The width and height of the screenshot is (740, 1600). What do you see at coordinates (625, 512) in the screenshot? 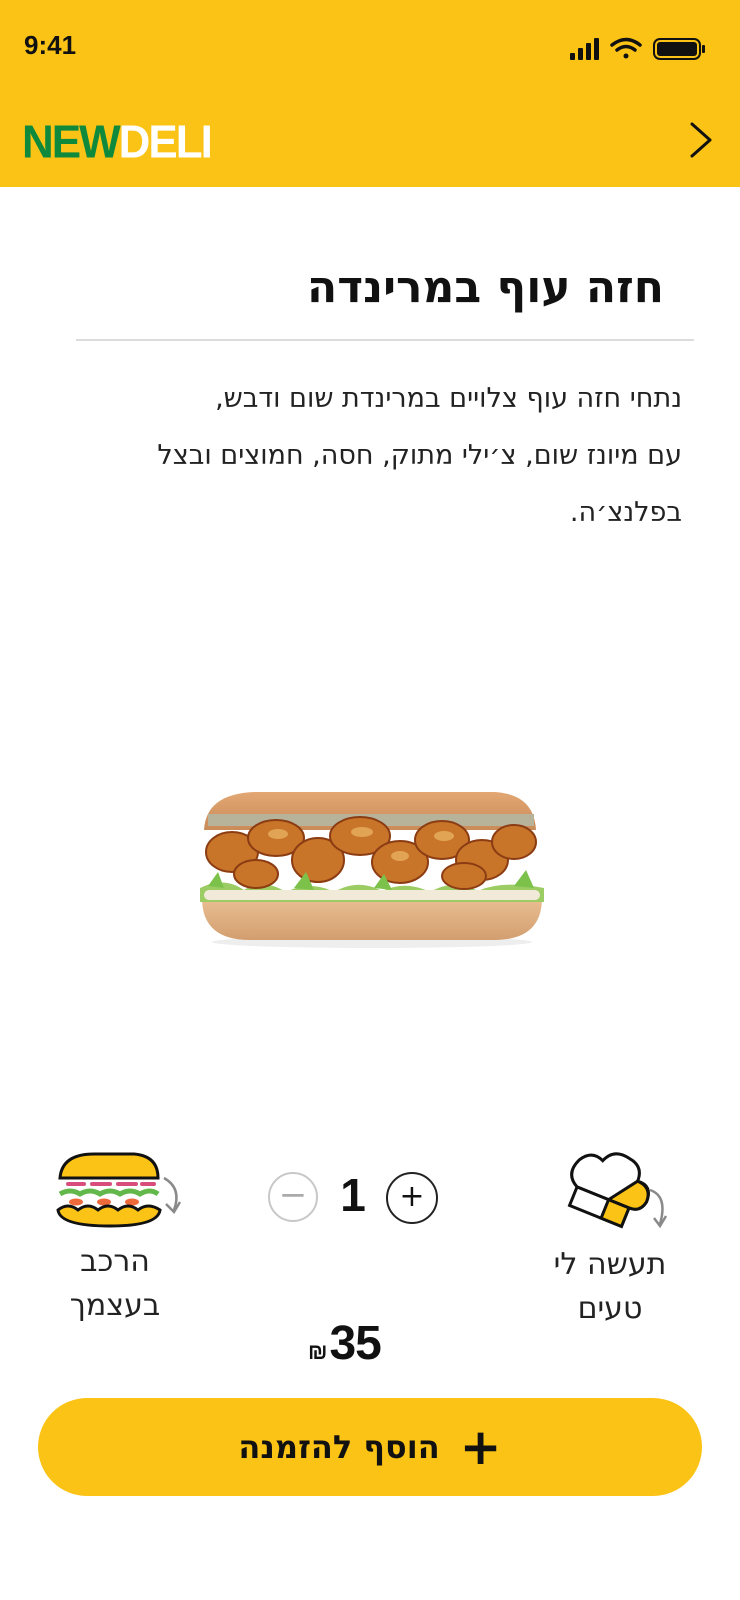
I see `description-line: בפלנצ׳ה.` at bounding box center [625, 512].